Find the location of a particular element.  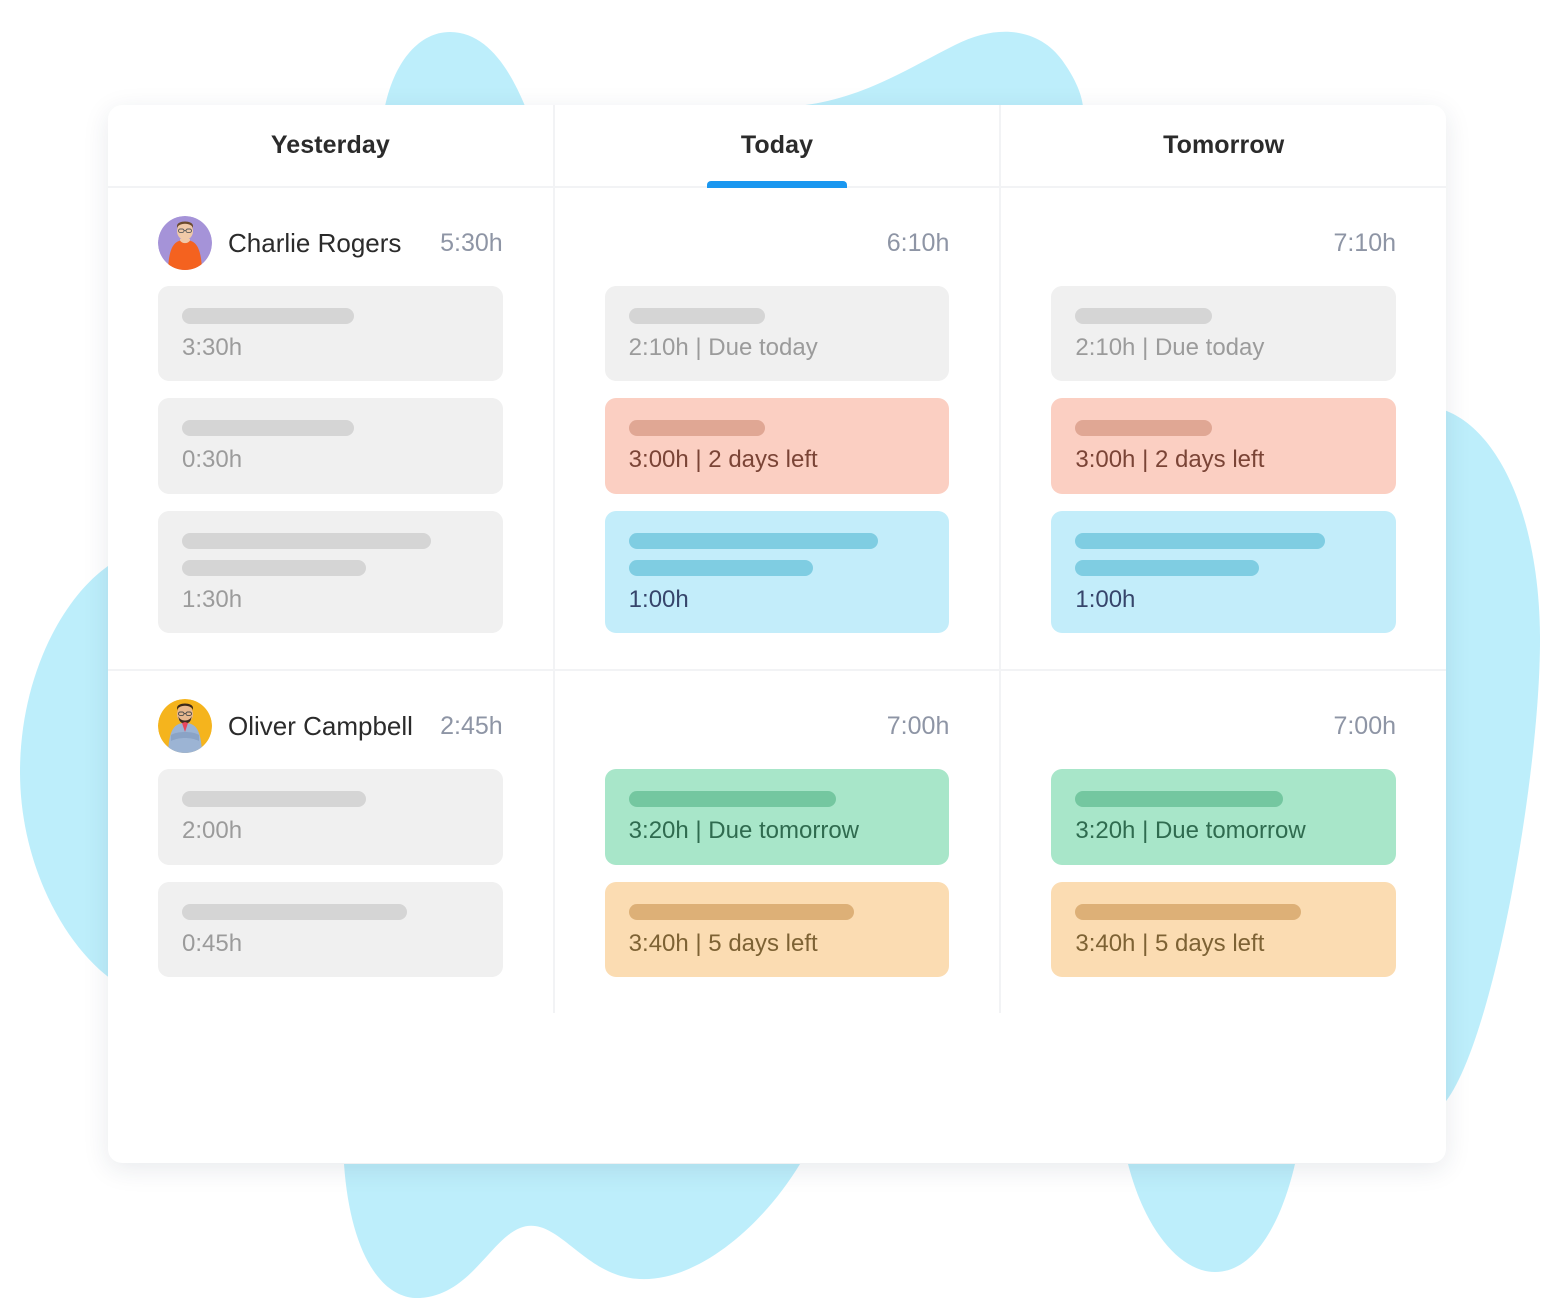

cell-header: 7:10h is located at coordinates (1223, 243).